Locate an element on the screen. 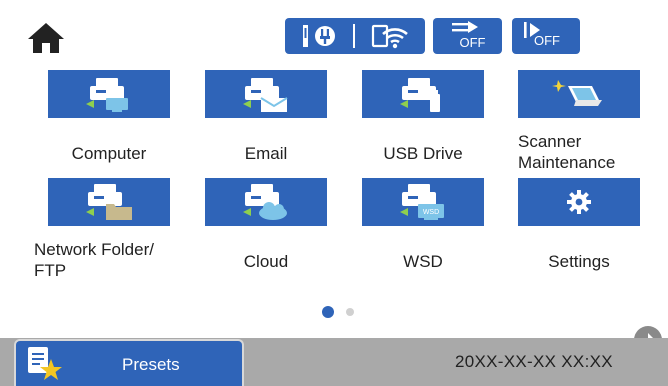 The image size is (668, 386). tile-network-folder-label-line1: Network Folder/ is located at coordinates (94, 249).